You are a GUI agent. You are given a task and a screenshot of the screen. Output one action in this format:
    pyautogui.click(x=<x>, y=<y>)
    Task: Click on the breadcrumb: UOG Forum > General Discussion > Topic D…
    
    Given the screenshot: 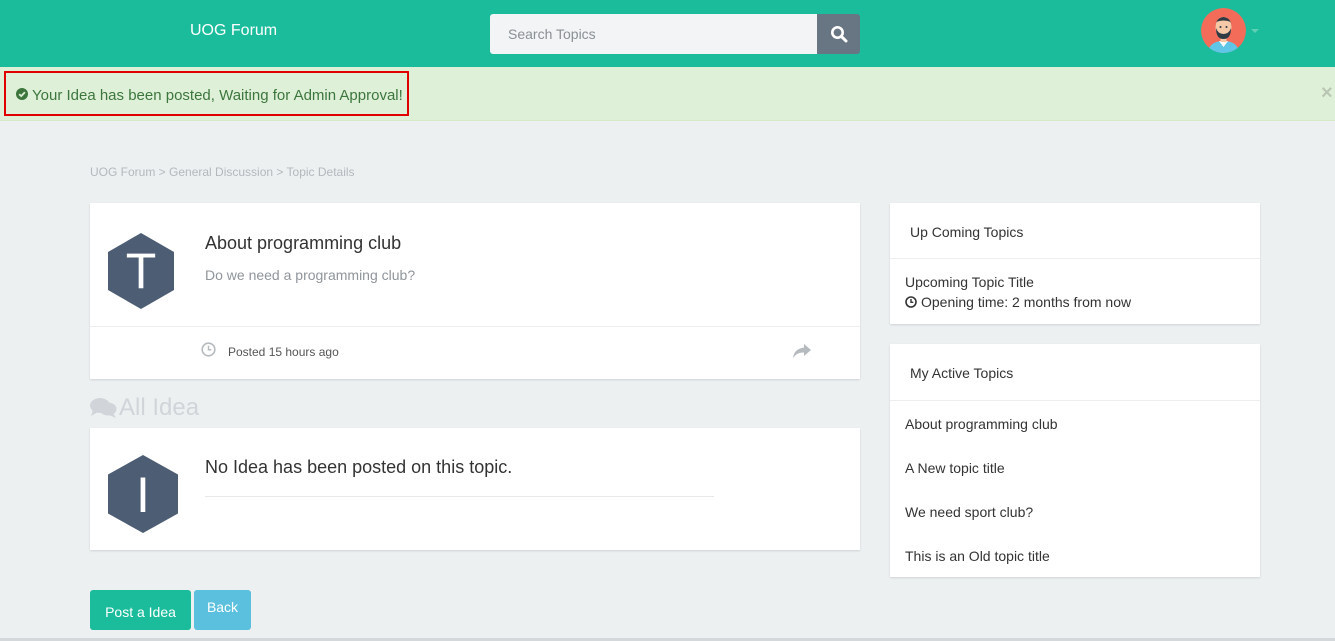 What is the action you would take?
    pyautogui.click(x=222, y=172)
    